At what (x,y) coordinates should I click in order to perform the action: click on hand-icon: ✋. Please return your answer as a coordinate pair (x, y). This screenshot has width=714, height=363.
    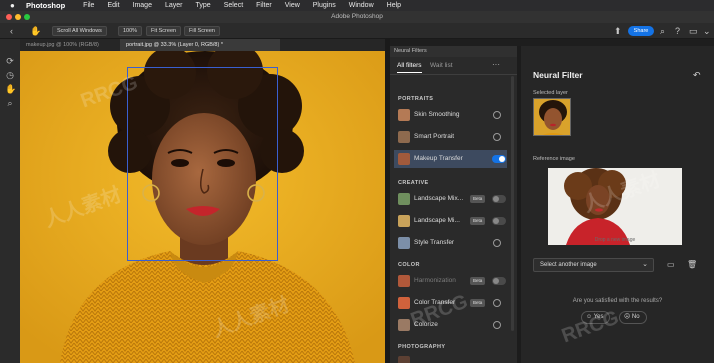
    Looking at the image, I should click on (35, 31).